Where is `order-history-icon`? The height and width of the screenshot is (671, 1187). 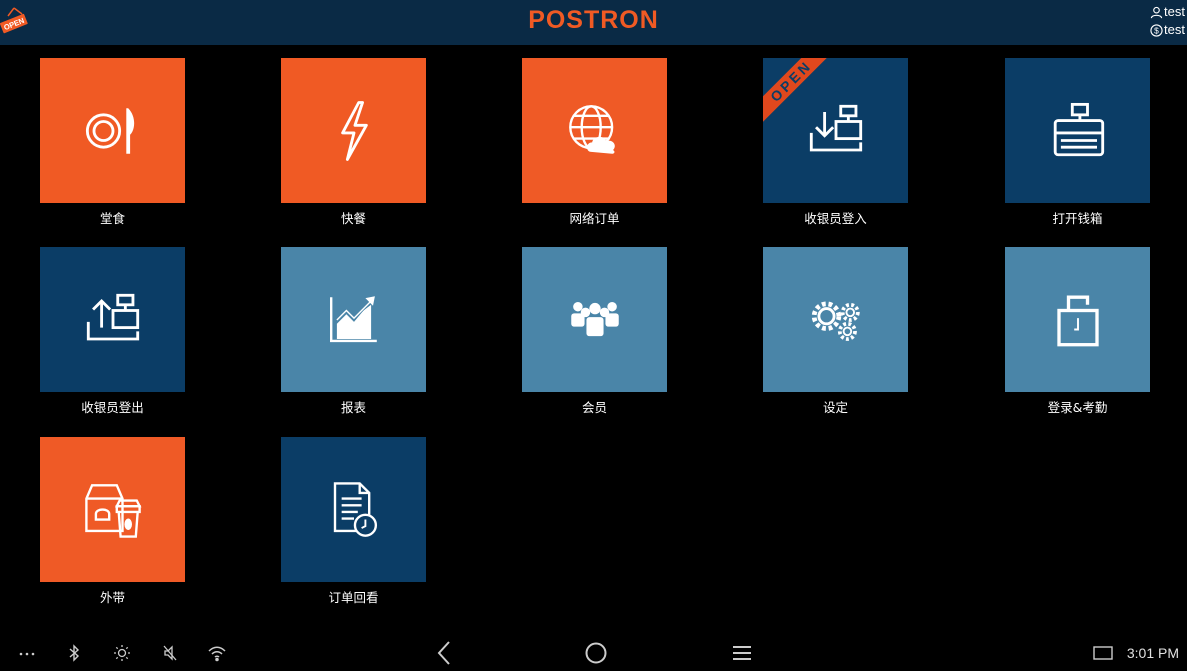 order-history-icon is located at coordinates (355, 509).